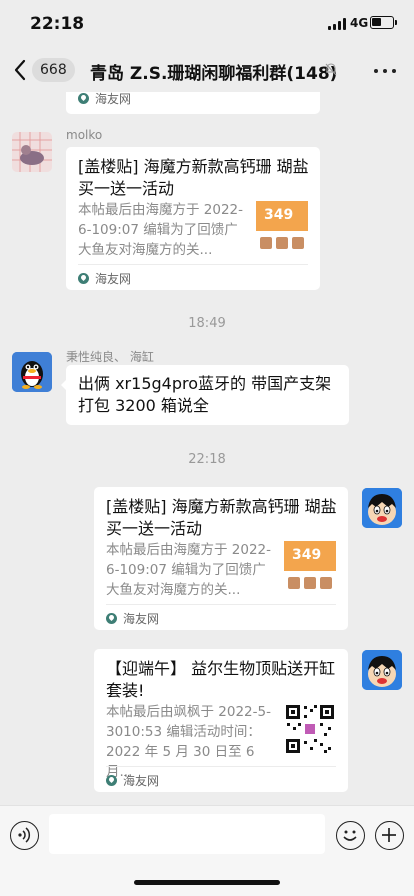 This screenshot has width=414, height=896. Describe the element at coordinates (331, 69) in the screenshot. I see `mute-bell-icon` at that location.